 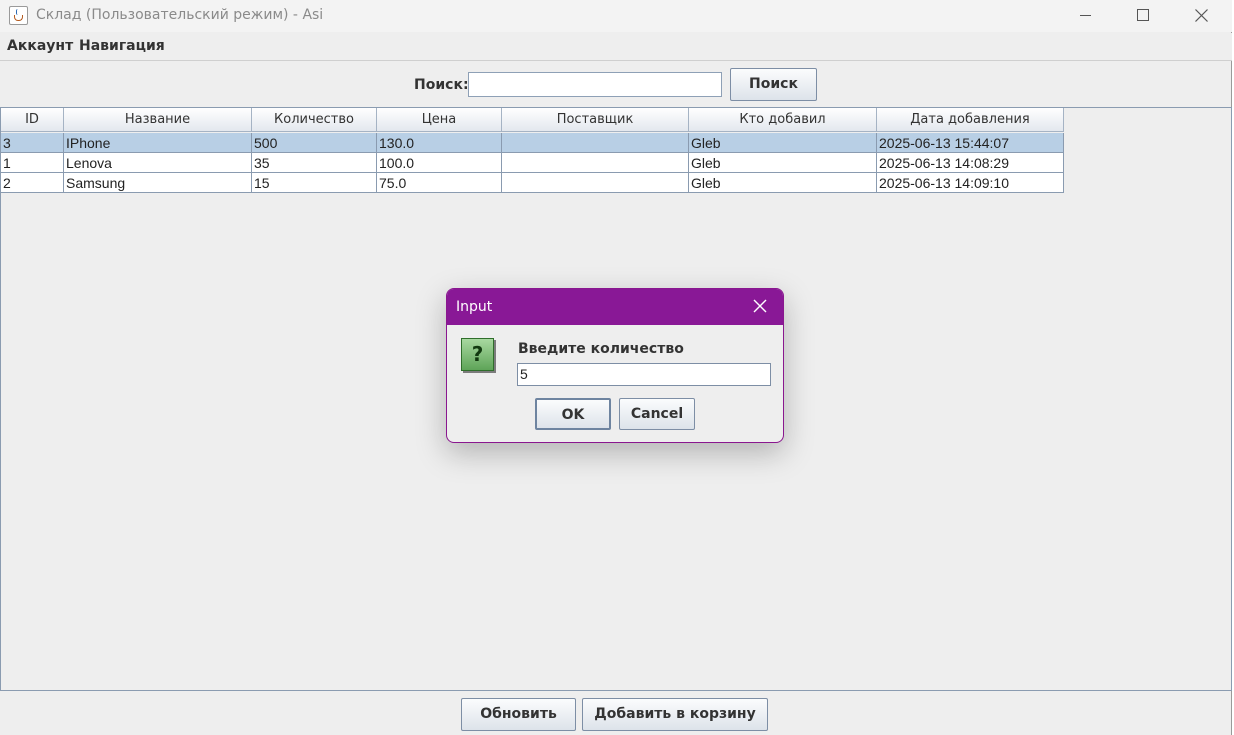 I want to click on cell-quantity: 500, so click(x=314, y=143).